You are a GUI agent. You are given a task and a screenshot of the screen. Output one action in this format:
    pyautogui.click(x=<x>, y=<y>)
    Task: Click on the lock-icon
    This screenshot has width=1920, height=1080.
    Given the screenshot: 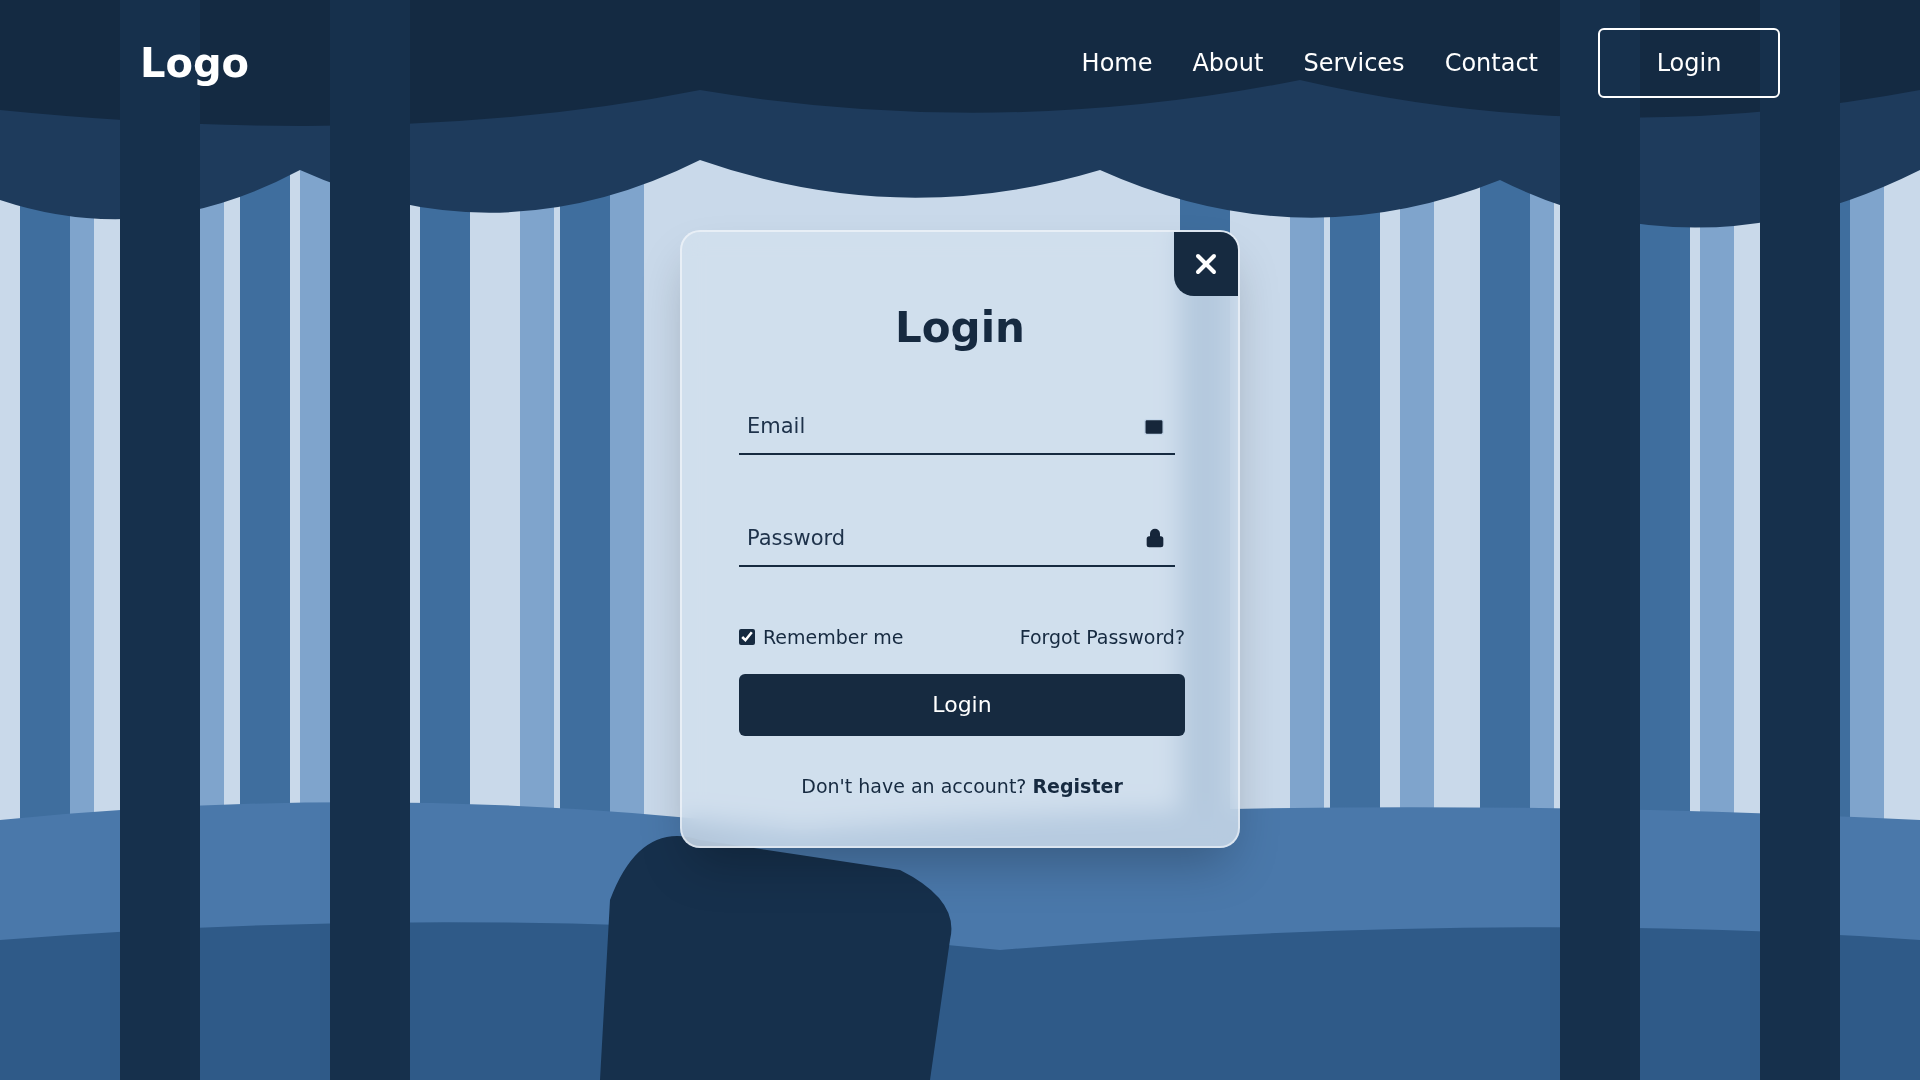 What is the action you would take?
    pyautogui.click(x=1155, y=538)
    